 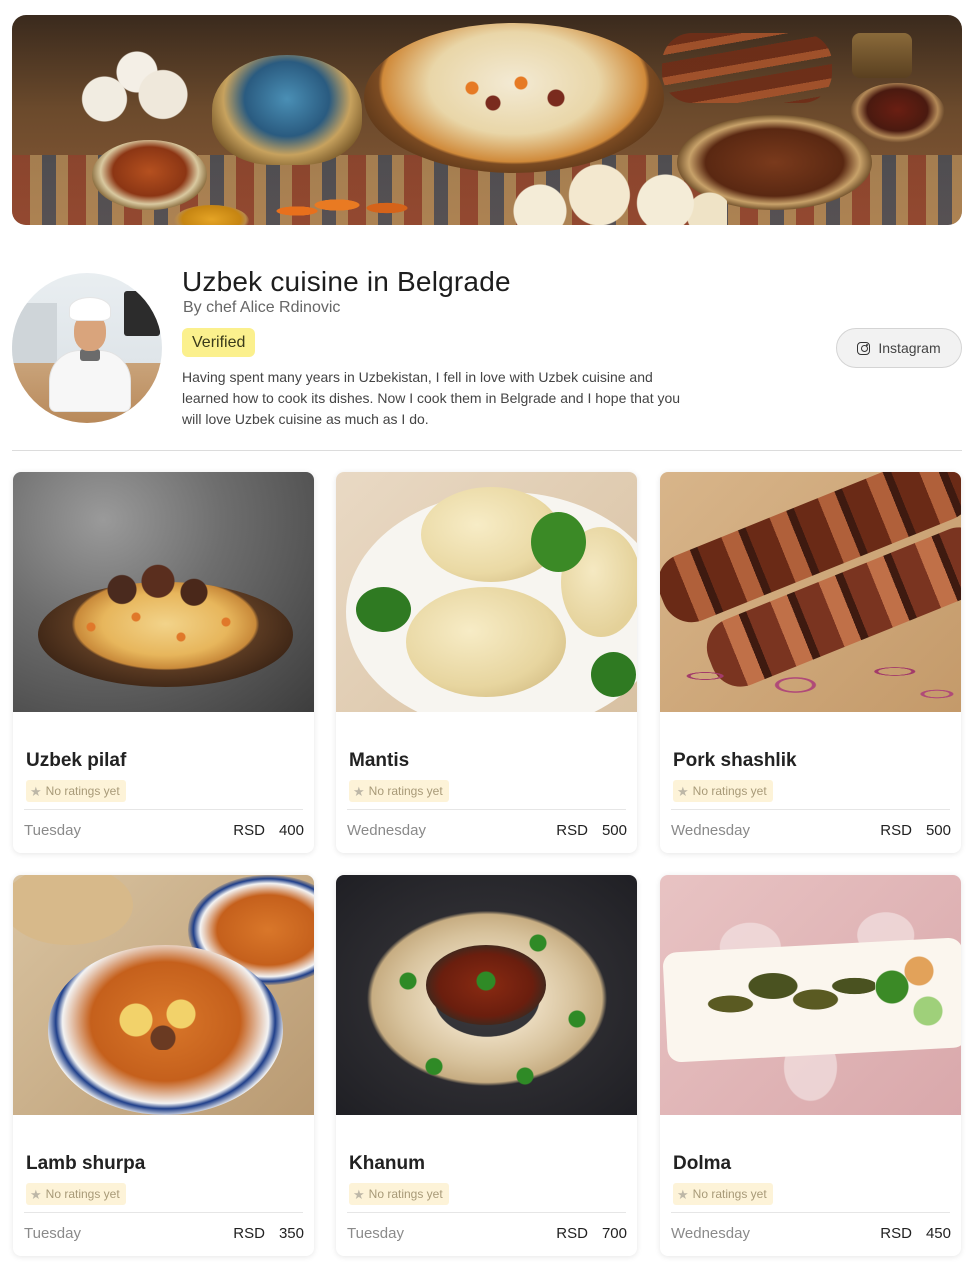 I want to click on dish-price: RSD 700, so click(x=591, y=1233).